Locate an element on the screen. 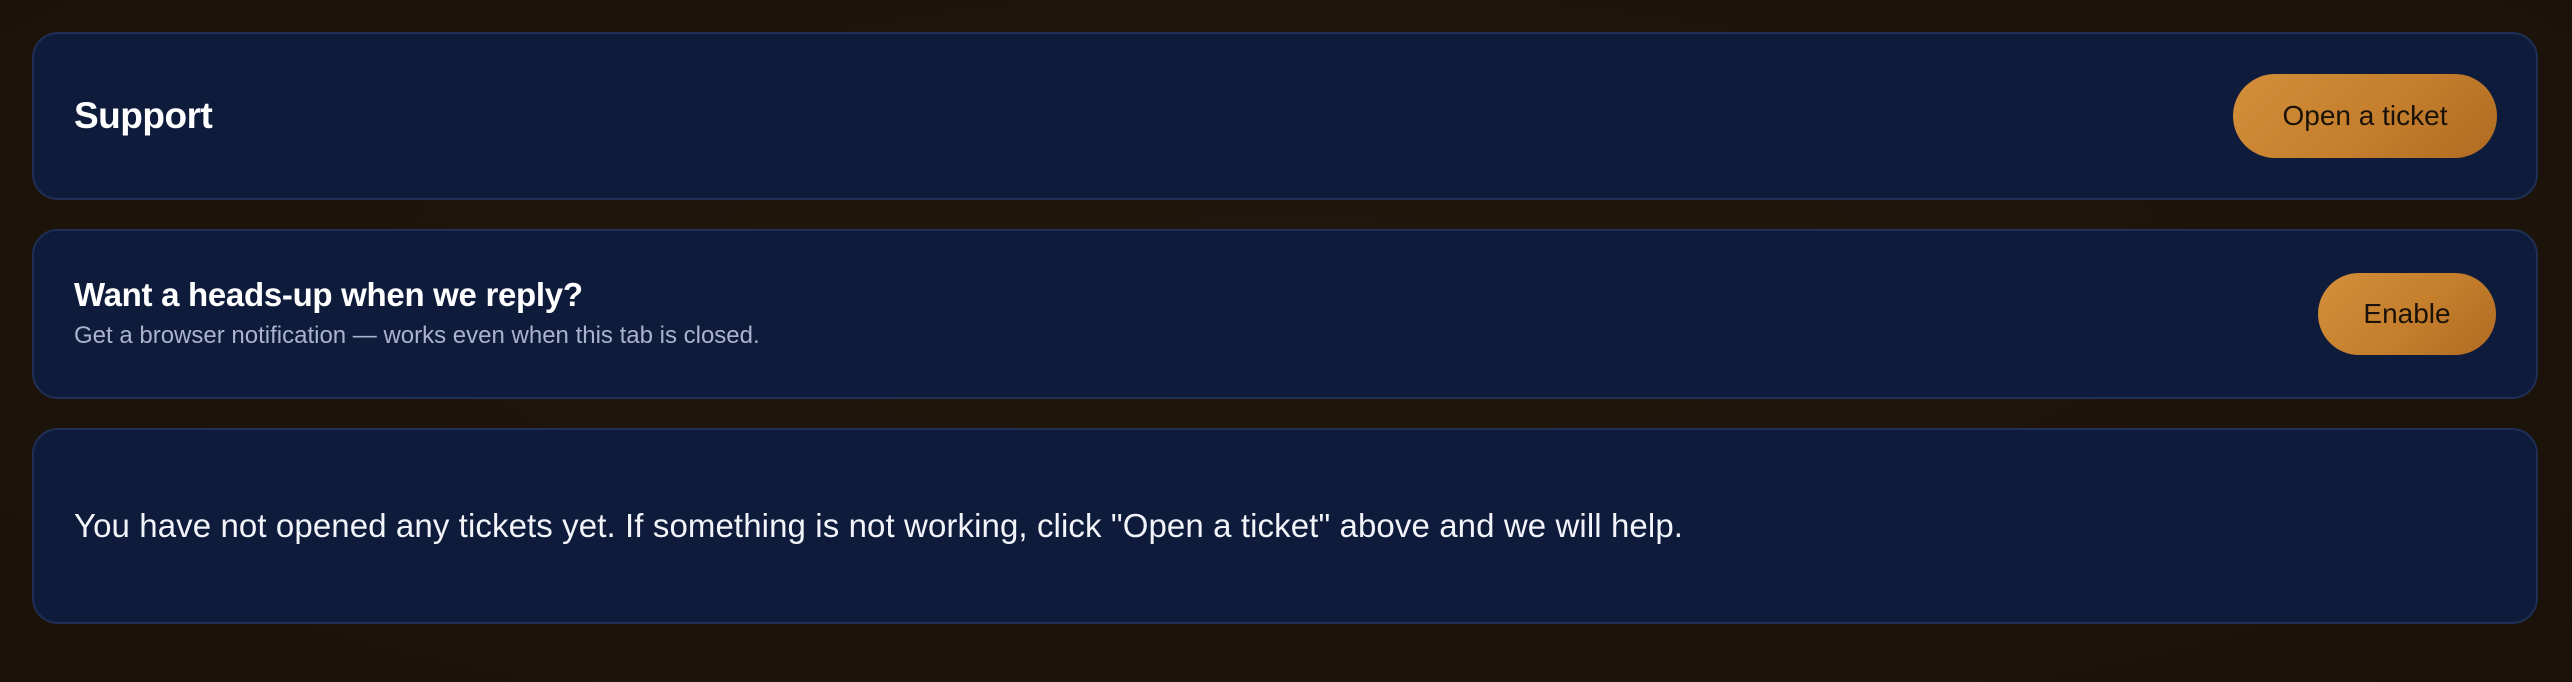 This screenshot has width=2572, height=682. notification-title: Want a heads-up when we reply? is located at coordinates (328, 294).